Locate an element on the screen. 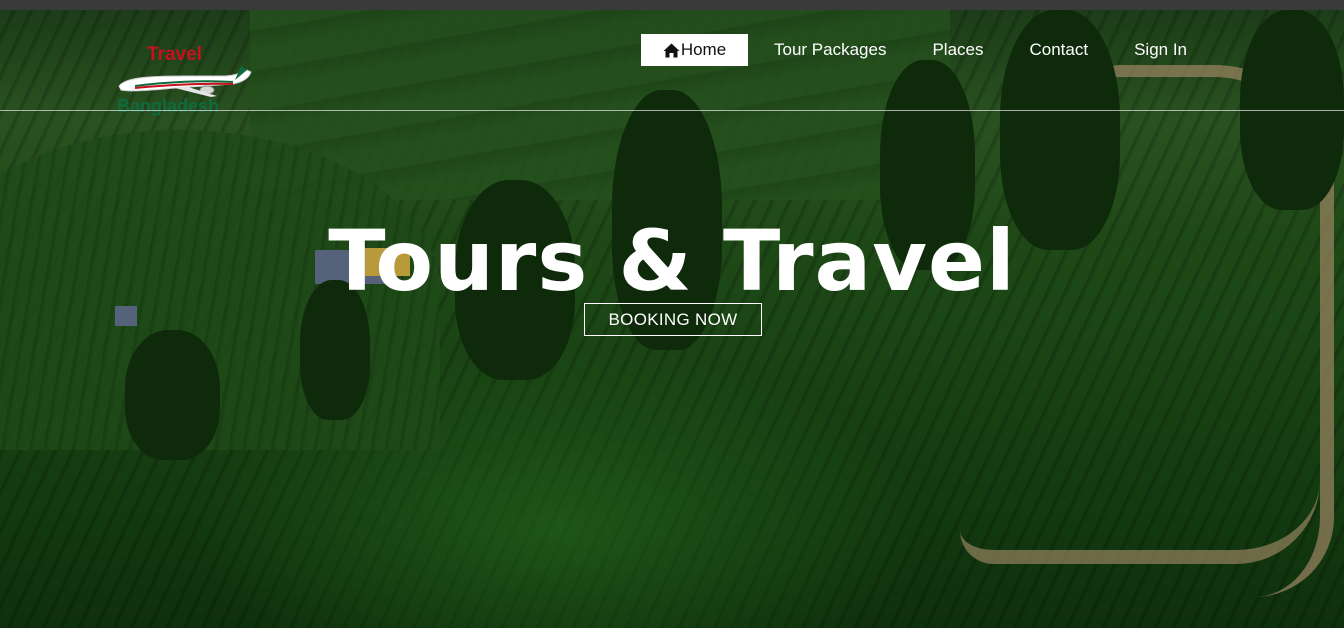 This screenshot has width=1344, height=628. nav-contact: Contact is located at coordinates (1058, 50).